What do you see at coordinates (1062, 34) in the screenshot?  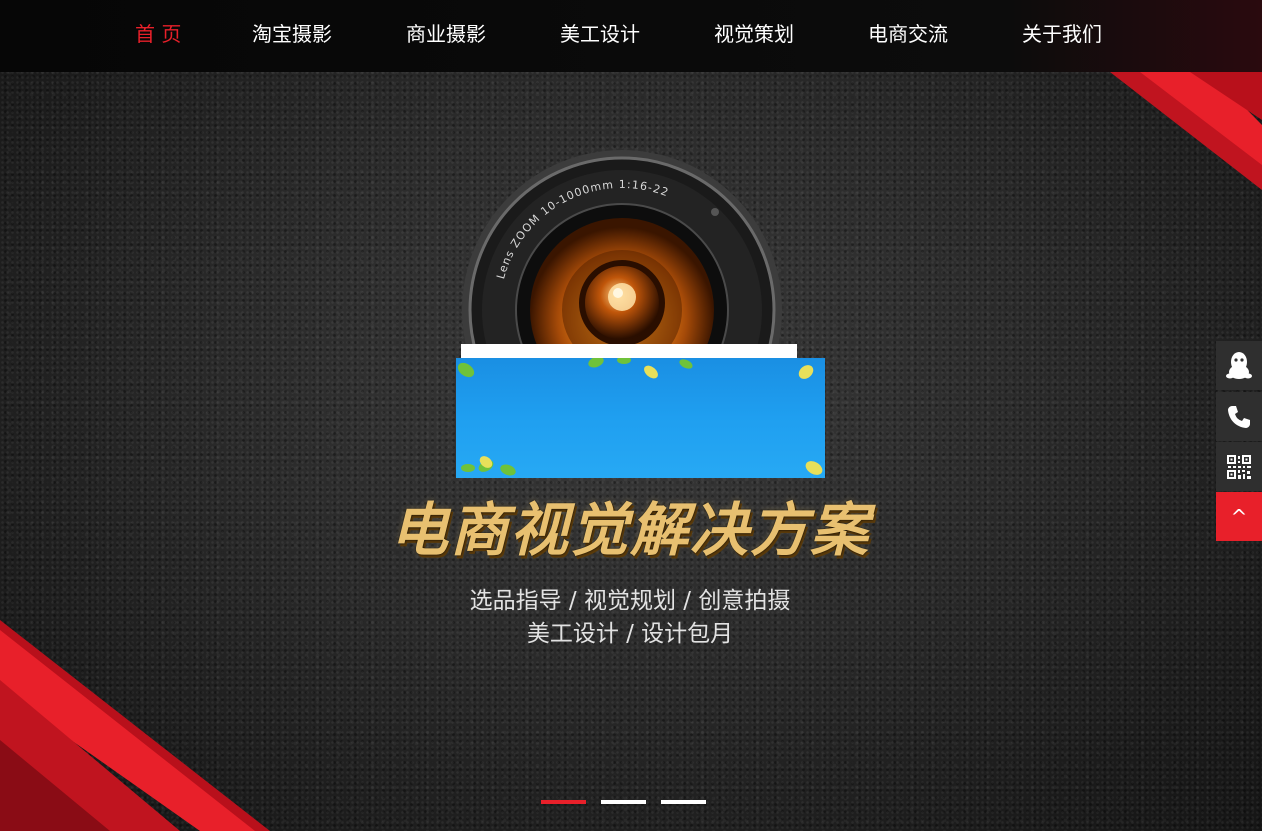 I see `nav-item-about-us: 关于我们` at bounding box center [1062, 34].